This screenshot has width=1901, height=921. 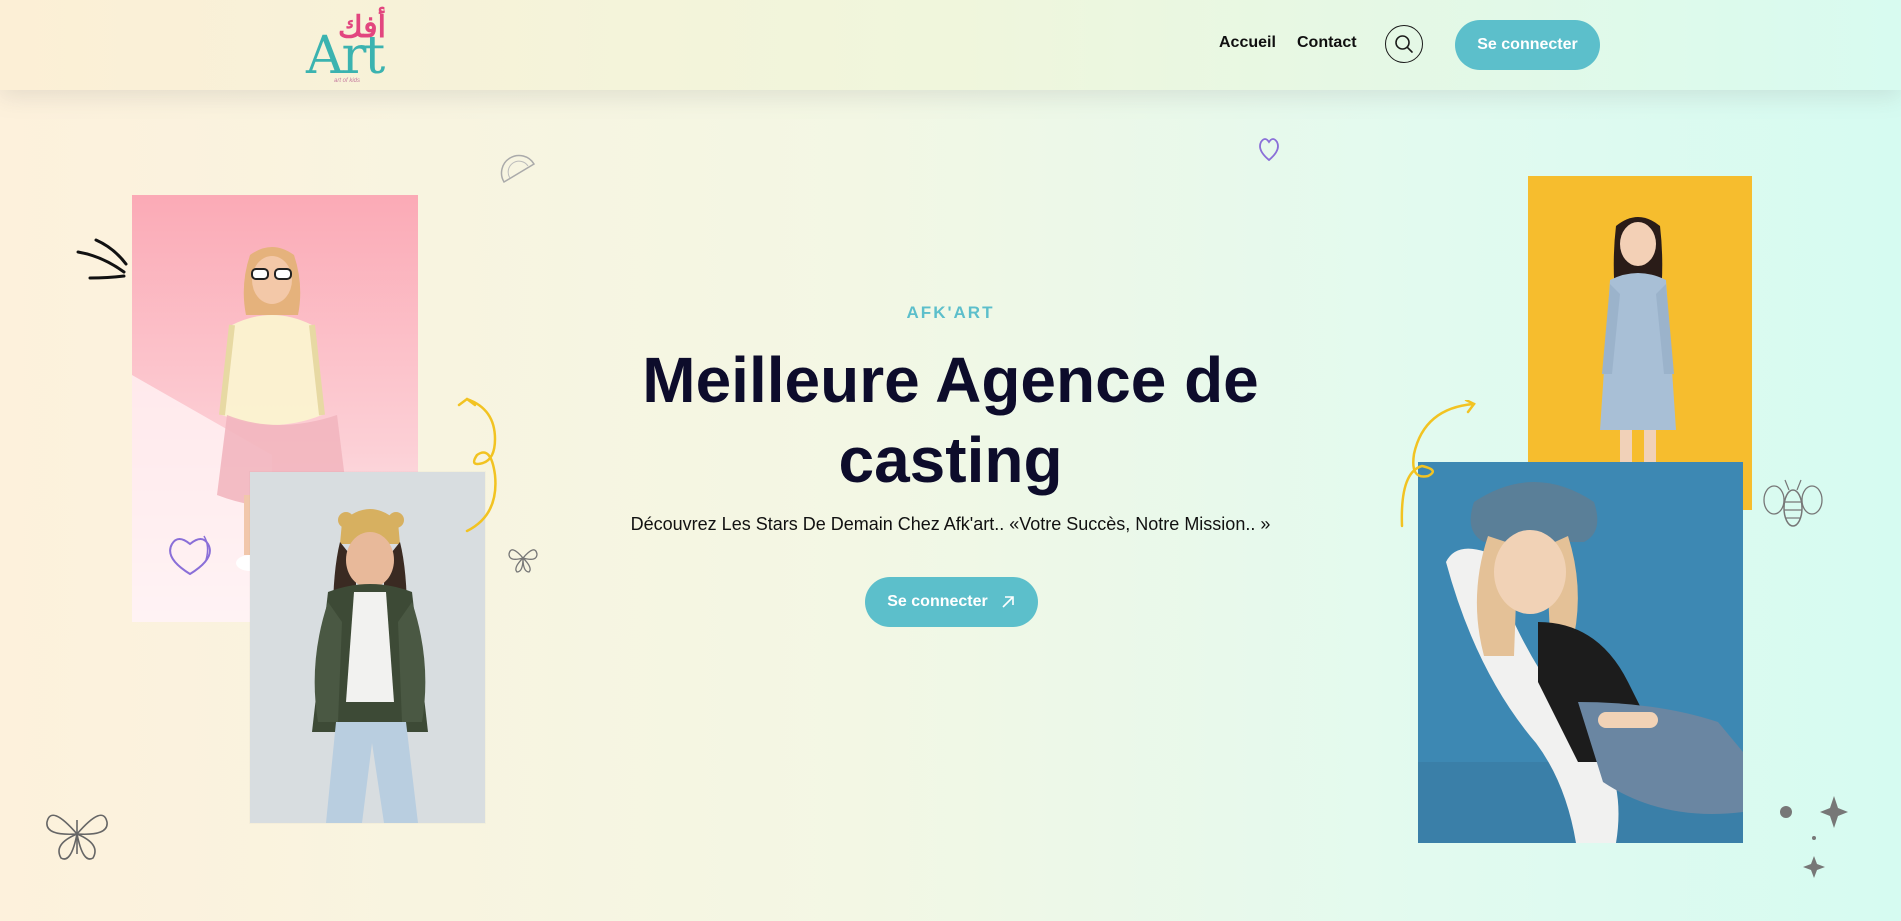 What do you see at coordinates (937, 601) in the screenshot?
I see `hero-login-label: Se connecter` at bounding box center [937, 601].